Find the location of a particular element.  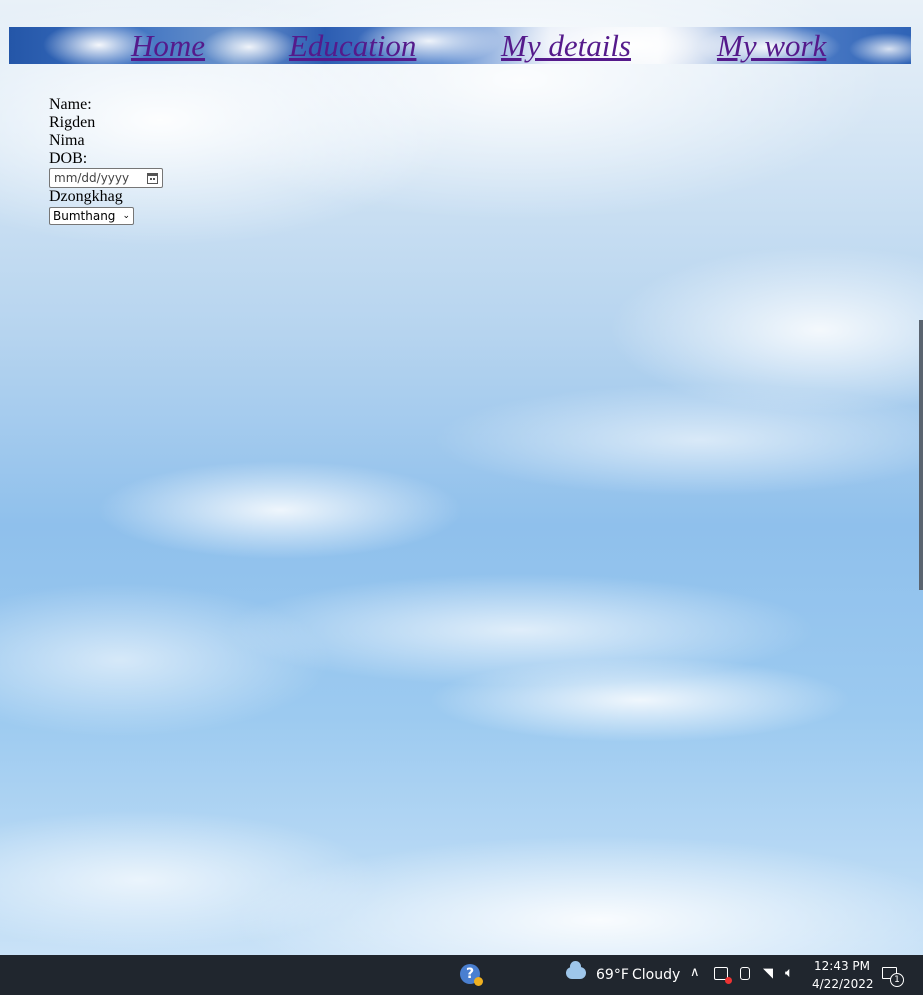

chevron-down-icon: ⌄ is located at coordinates (126, 215).